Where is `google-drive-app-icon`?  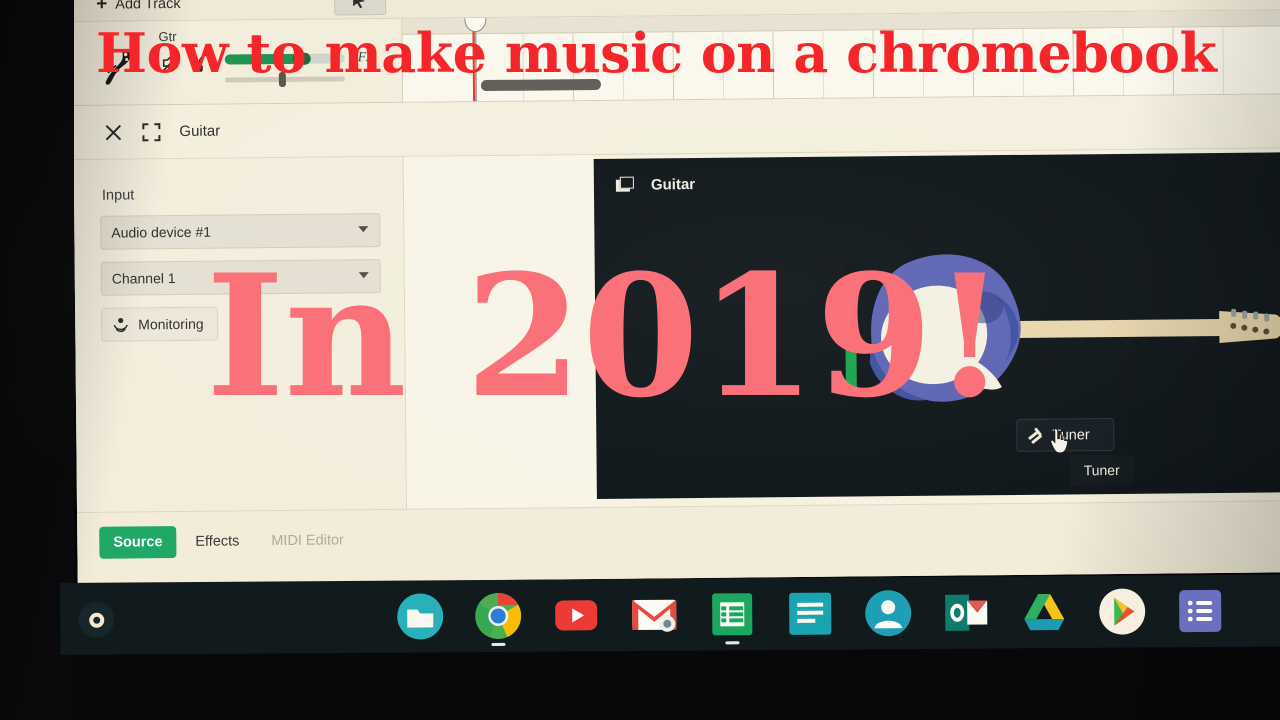
google-drive-app-icon is located at coordinates (1044, 612).